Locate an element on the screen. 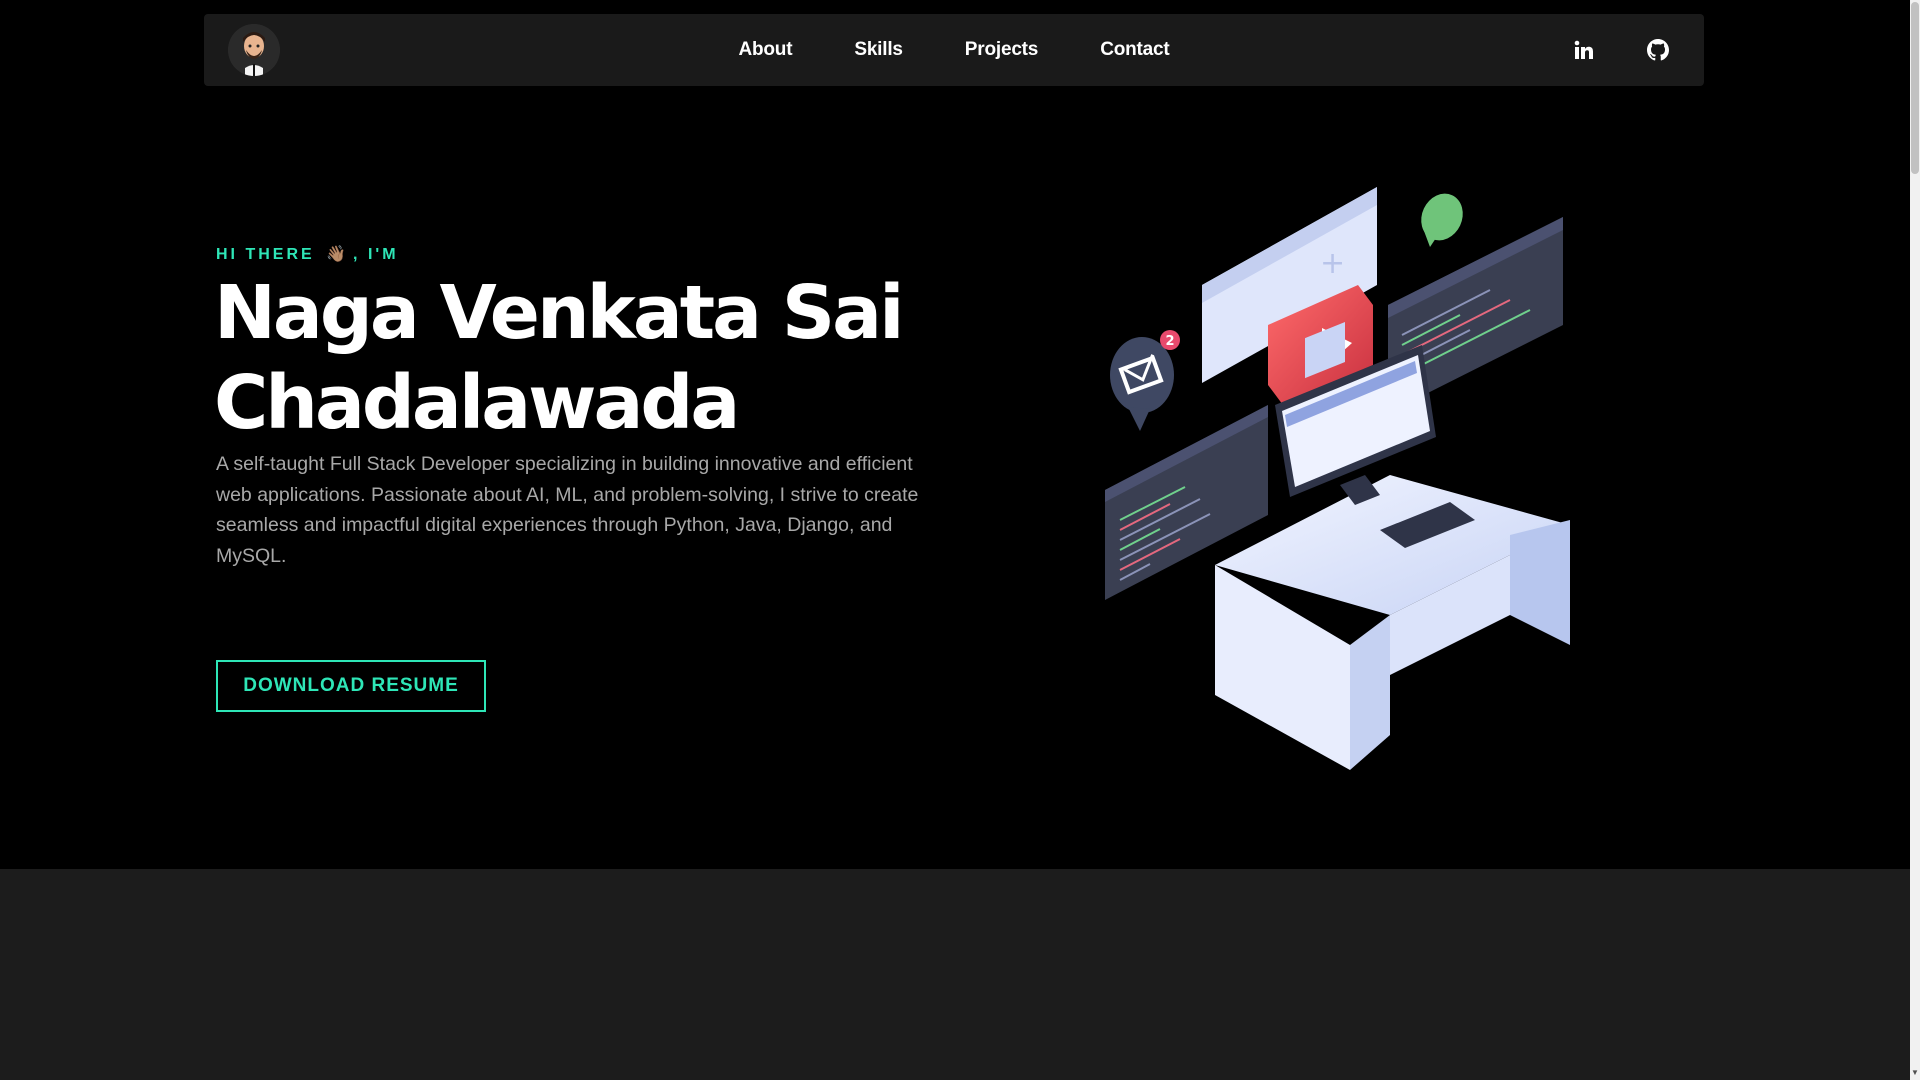 Image resolution: width=1920 pixels, height=1080 pixels. nav-link-contact: Contact is located at coordinates (1134, 50).